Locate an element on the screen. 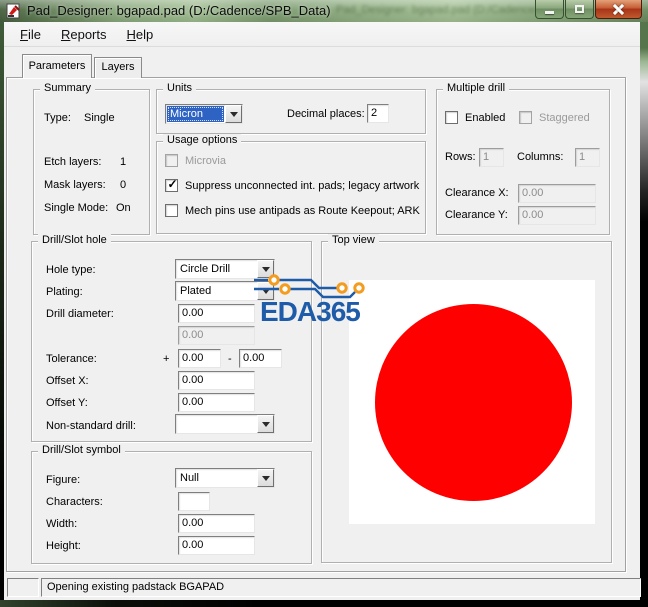 This screenshot has width=648, height=607. figure-dropdown-arrow-icon is located at coordinates (265, 478).